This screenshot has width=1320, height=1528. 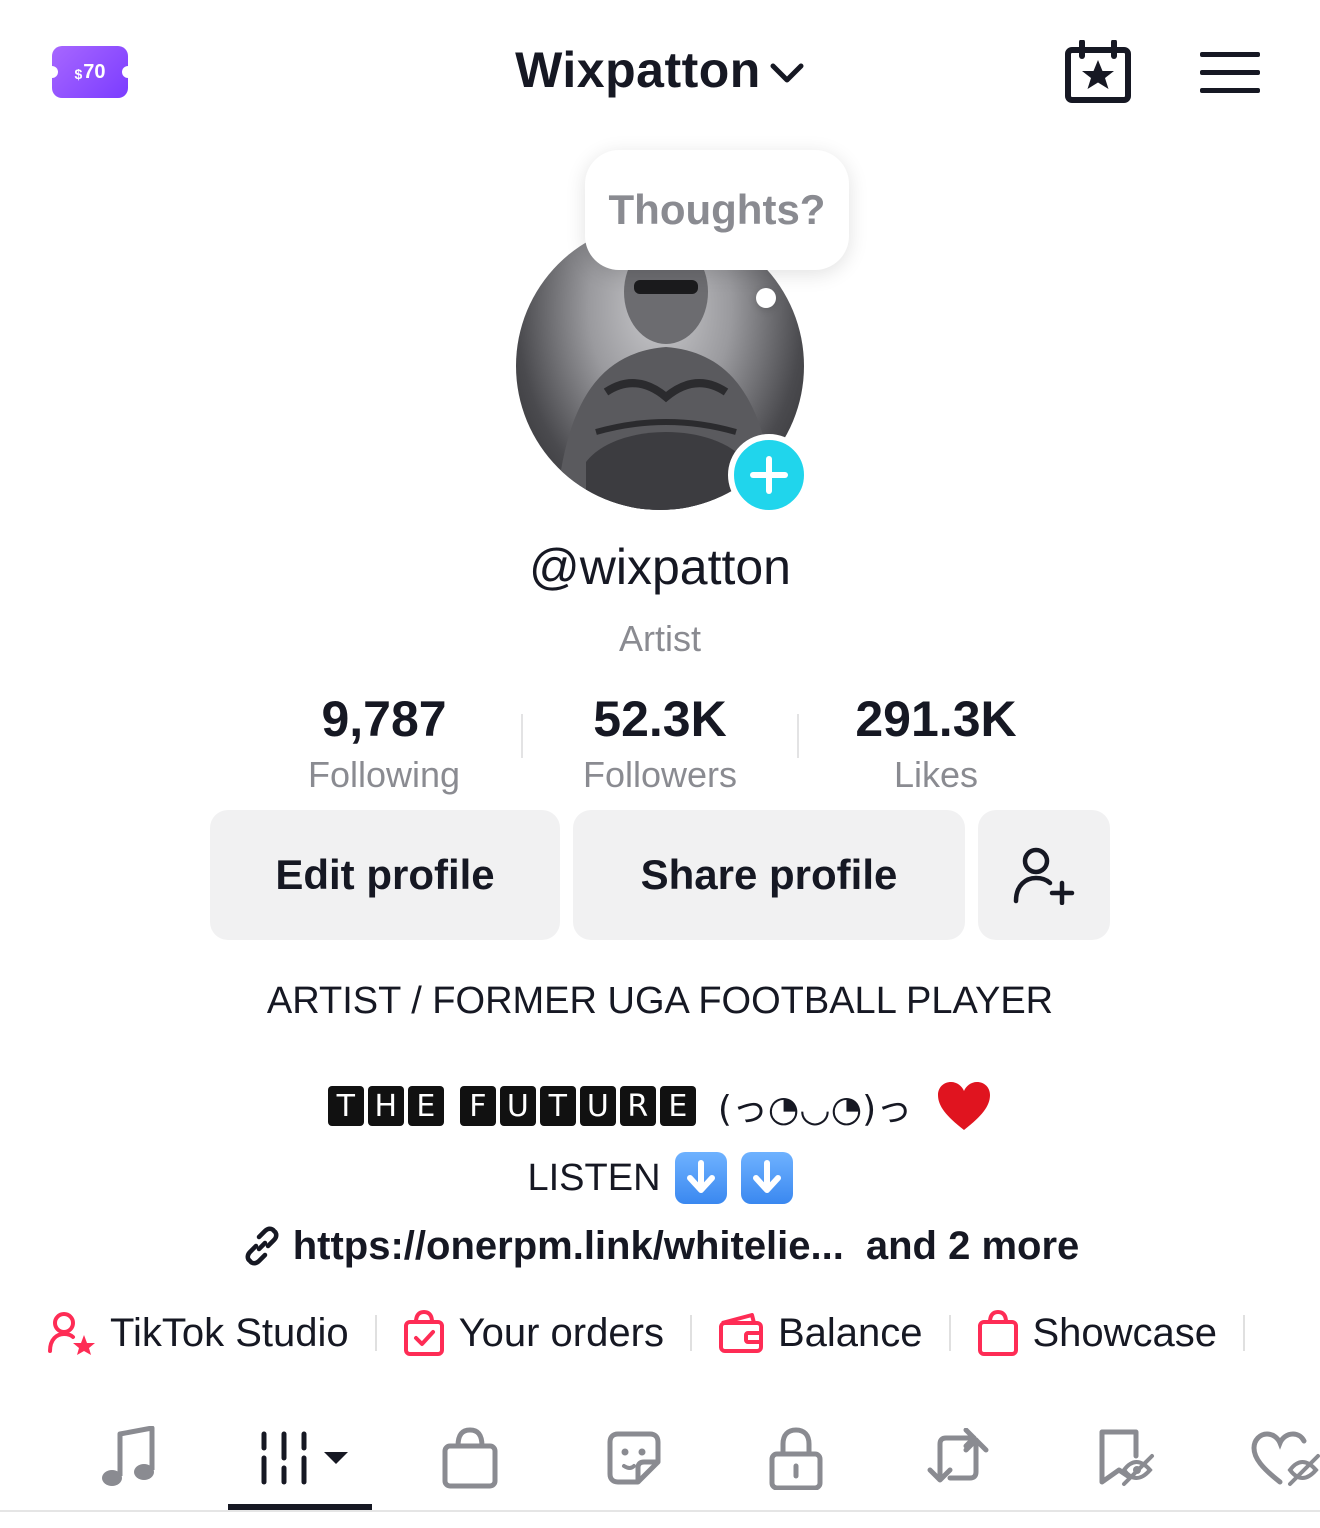 I want to click on tab-liked, so click(x=1282, y=1458).